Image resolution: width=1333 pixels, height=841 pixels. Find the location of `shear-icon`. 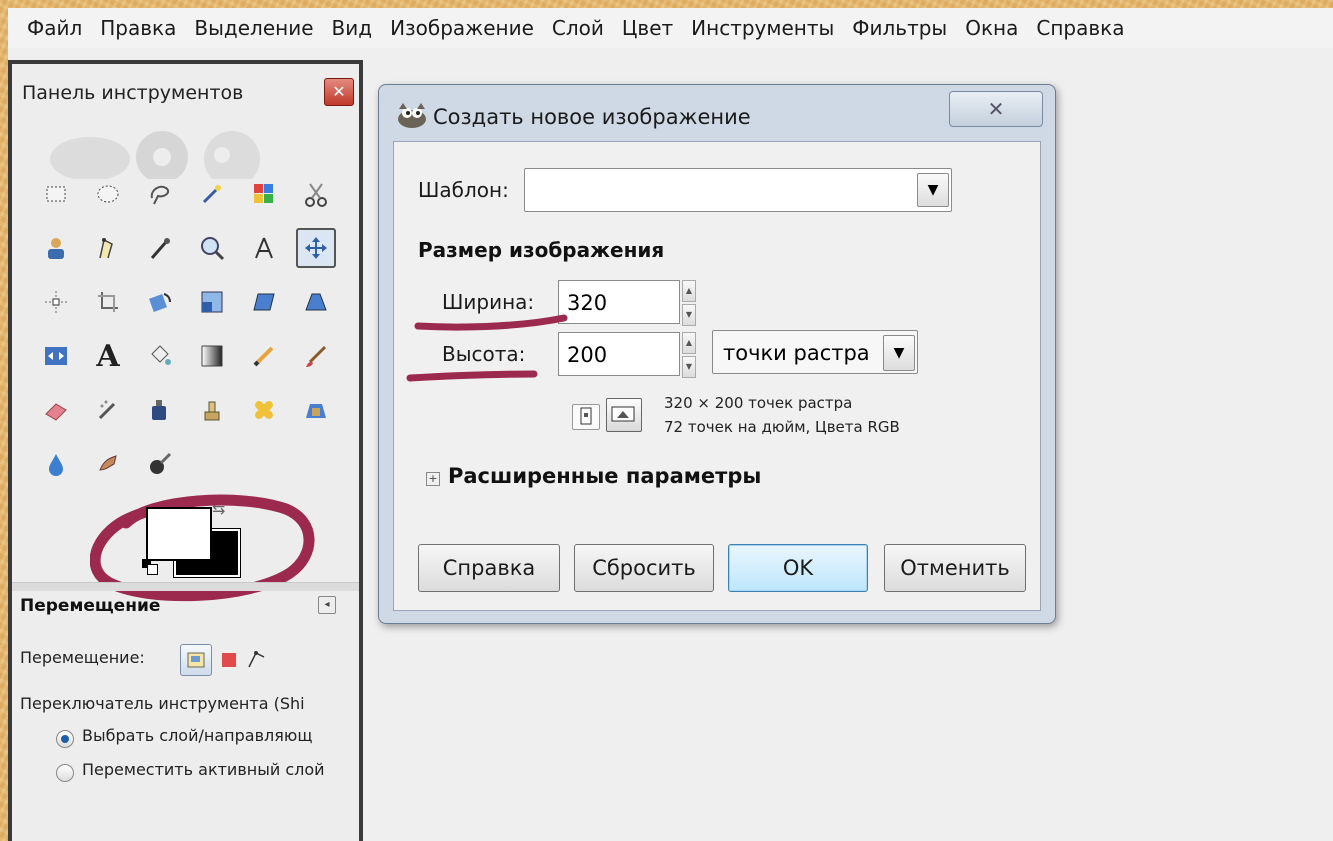

shear-icon is located at coordinates (264, 302).